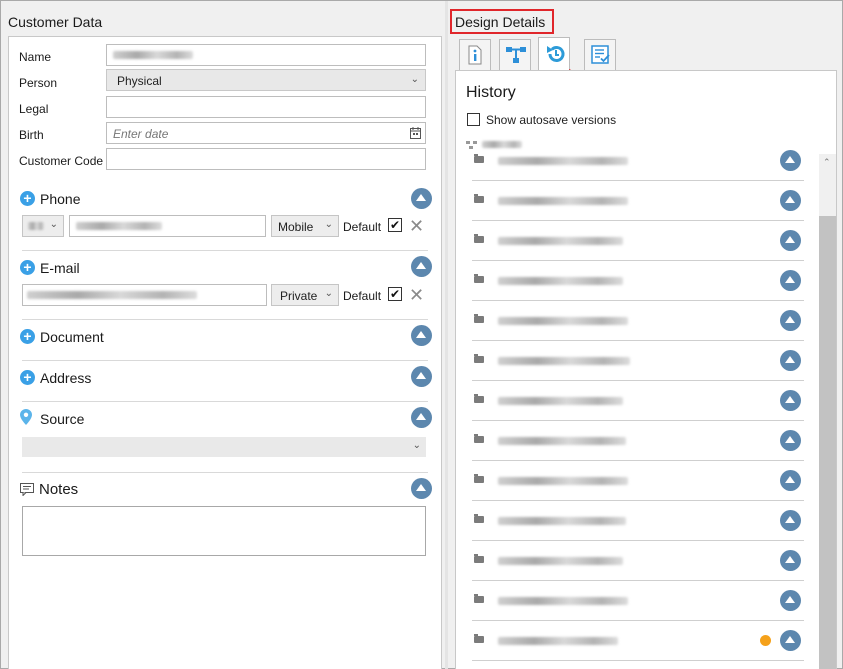 This screenshot has width=843, height=669. I want to click on redacted-country, so click(36, 226).